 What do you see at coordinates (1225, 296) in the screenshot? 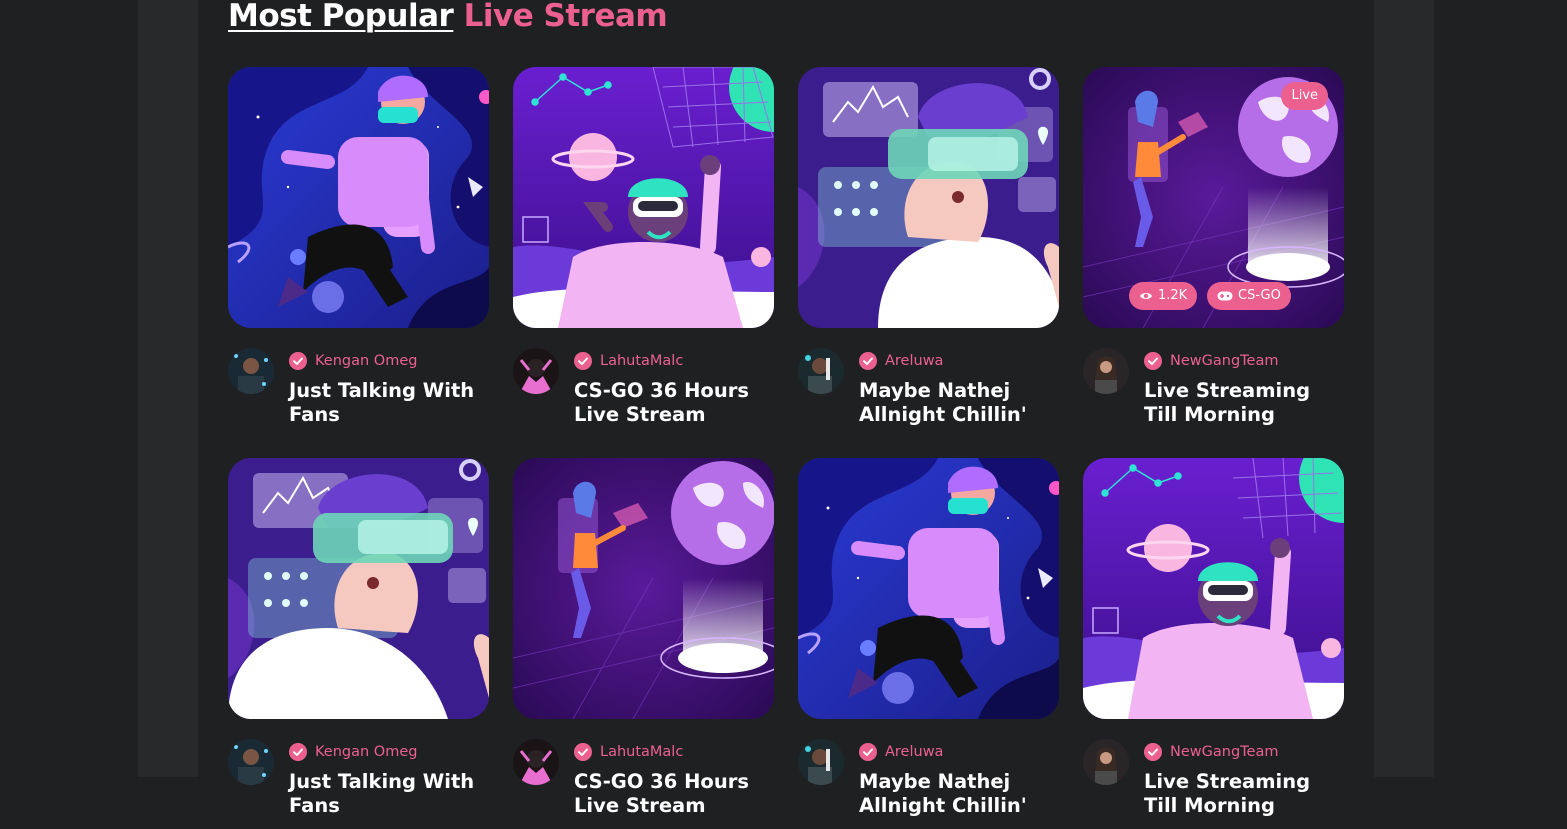
I see `gamepad-icon` at bounding box center [1225, 296].